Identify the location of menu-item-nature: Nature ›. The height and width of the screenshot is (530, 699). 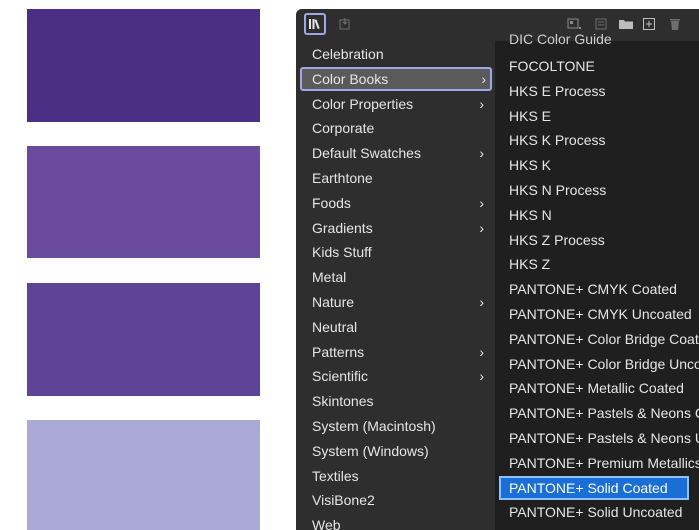
(395, 302).